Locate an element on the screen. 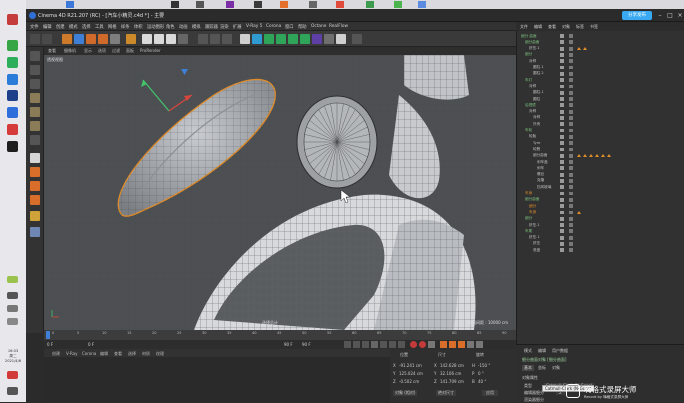  menu-item: 体积 is located at coordinates (138, 27).